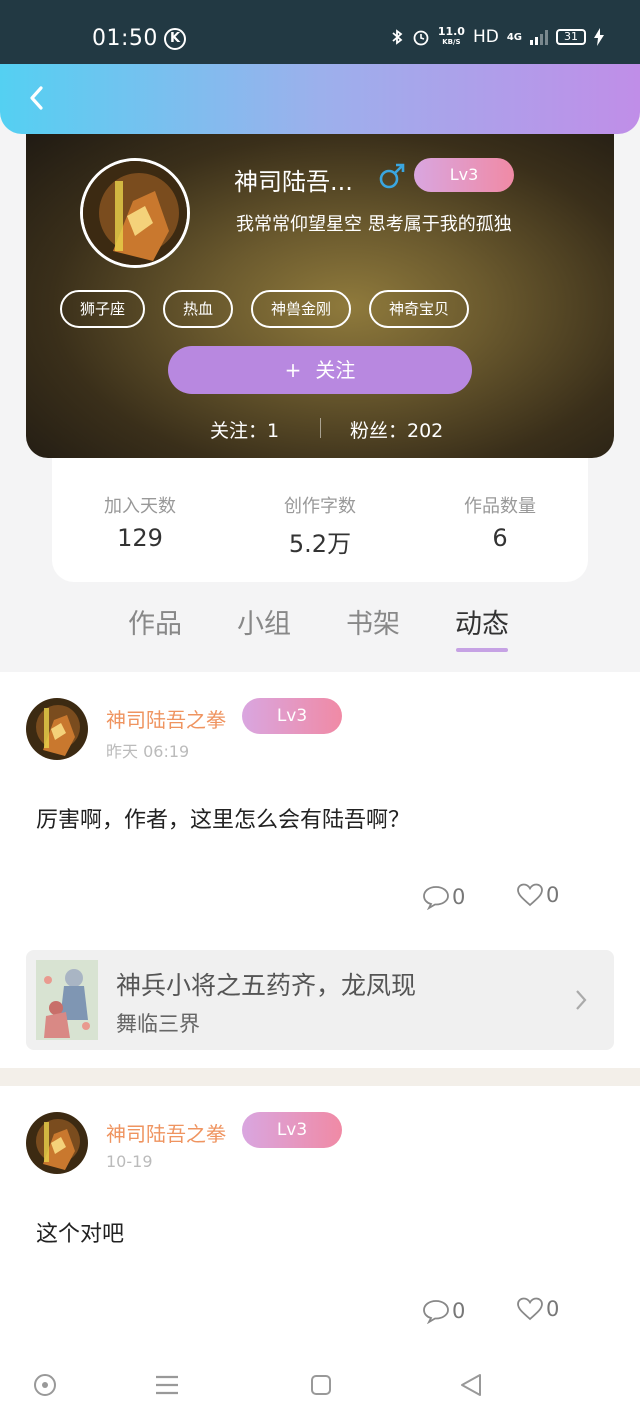 The image size is (640, 1422). I want to click on square-icon, so click(321, 1385).